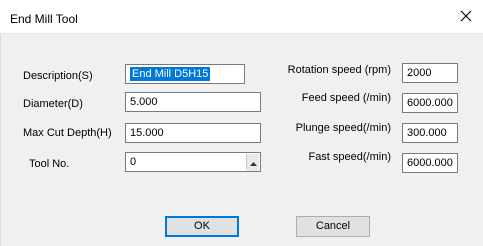  I want to click on cancel-button: Cancel, so click(333, 226).